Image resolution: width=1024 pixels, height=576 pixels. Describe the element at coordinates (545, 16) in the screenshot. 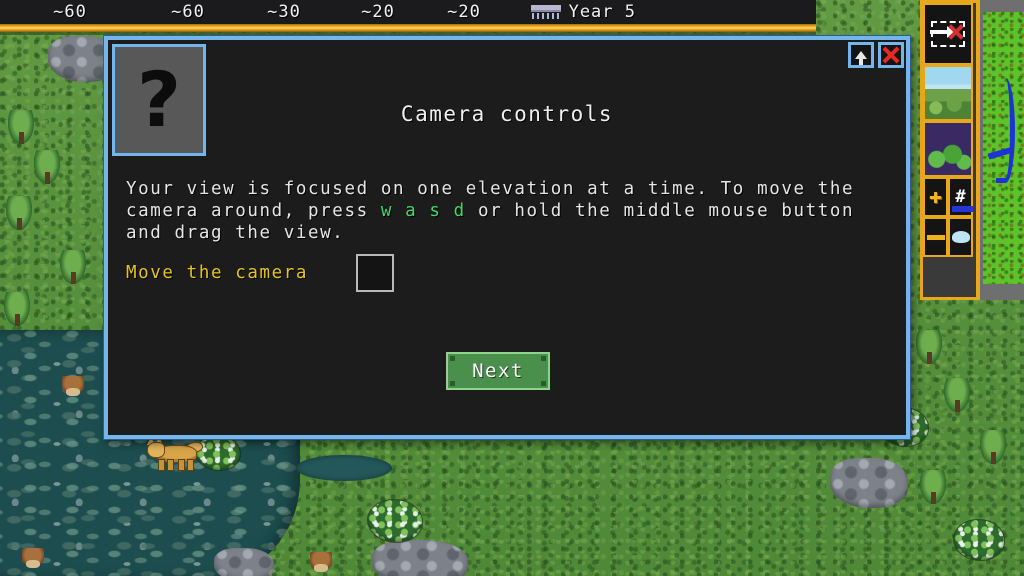

I see `rain-drops` at that location.